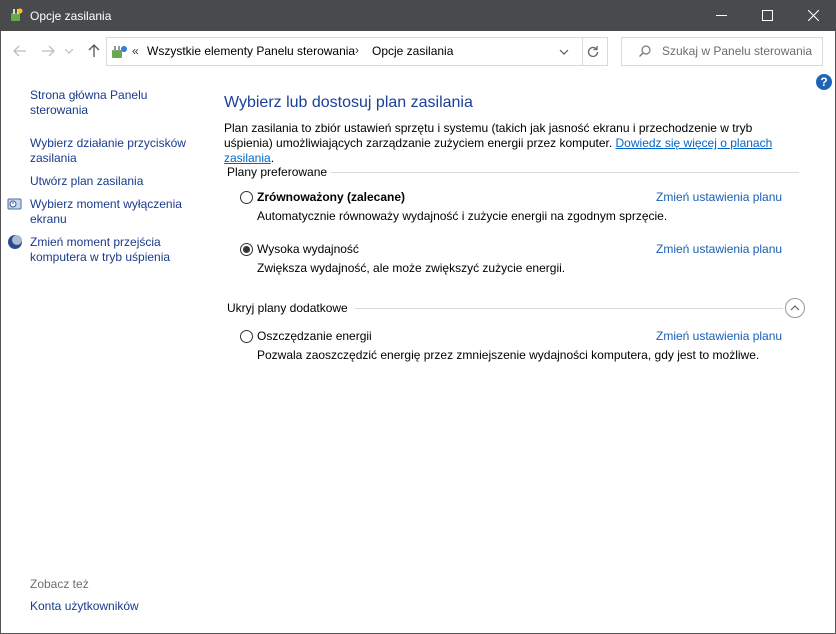 The height and width of the screenshot is (634, 836). What do you see at coordinates (331, 197) in the screenshot?
I see `plan-balanced-name: Zrównoważony (zalecane)` at bounding box center [331, 197].